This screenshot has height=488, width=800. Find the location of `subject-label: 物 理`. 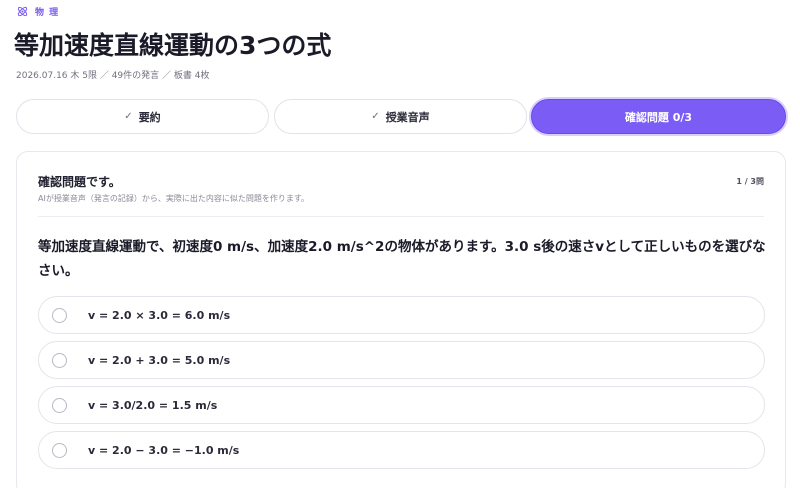

subject-label: 物 理 is located at coordinates (47, 12).